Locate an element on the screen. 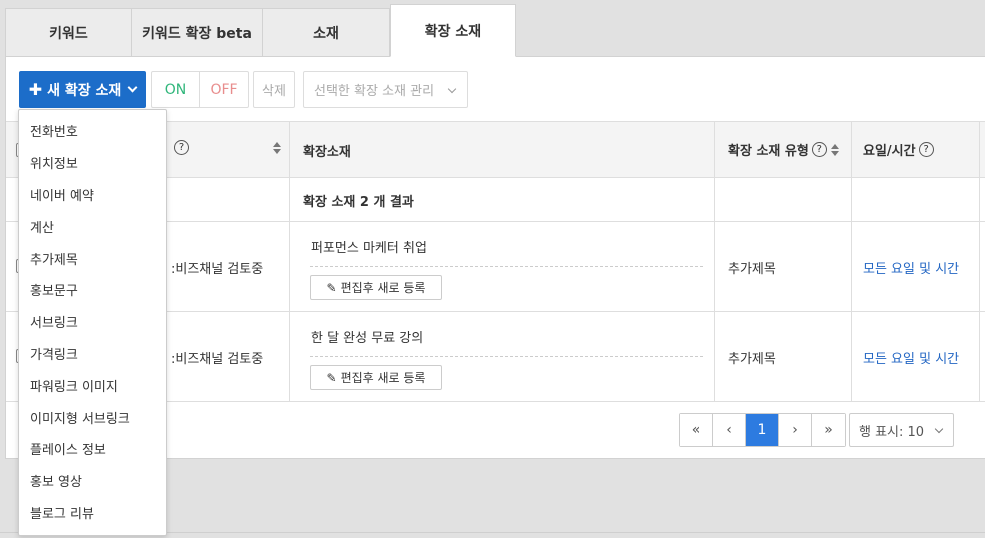  new-extension-button: ✚ 새 확장 소재 is located at coordinates (82, 89).